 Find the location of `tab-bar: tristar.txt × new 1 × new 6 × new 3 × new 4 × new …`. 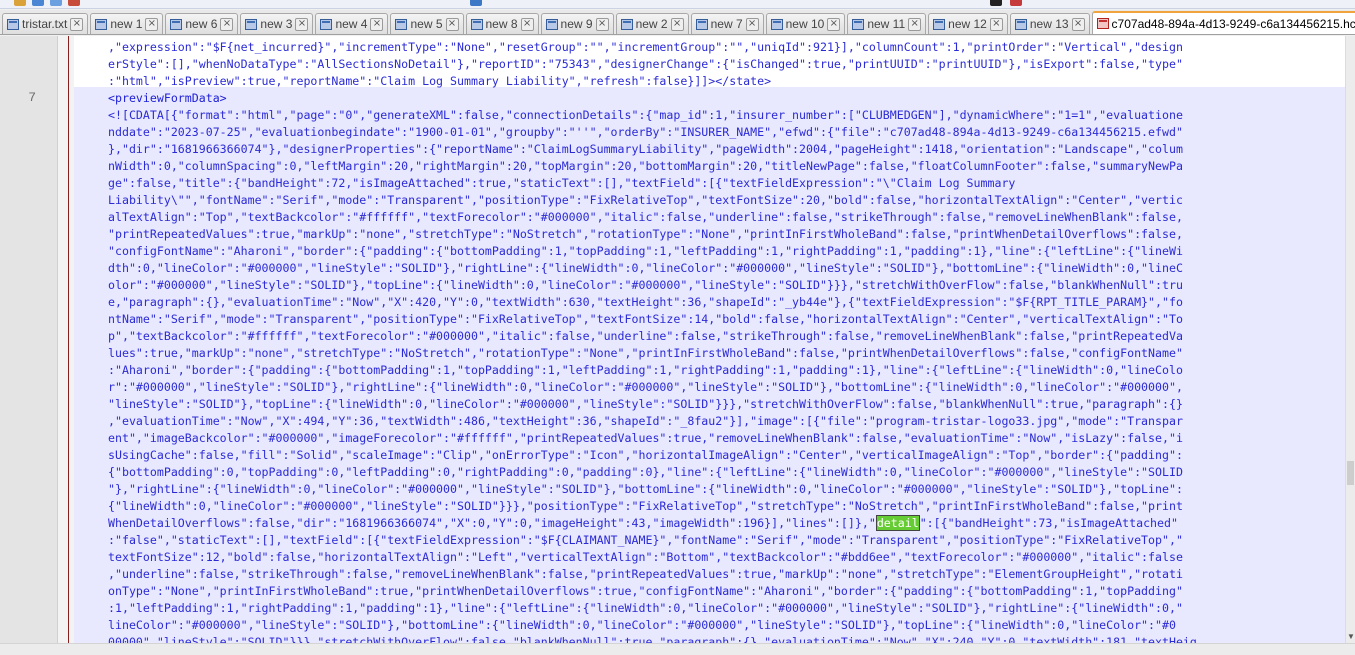

tab-bar: tristar.txt × new 1 × new 6 × new 3 × new 4 × new … is located at coordinates (677, 22).